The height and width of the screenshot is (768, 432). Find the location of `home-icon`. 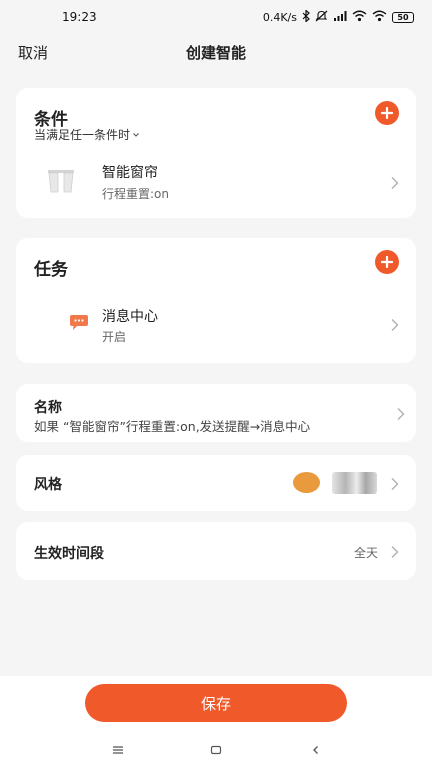

home-icon is located at coordinates (216, 749).